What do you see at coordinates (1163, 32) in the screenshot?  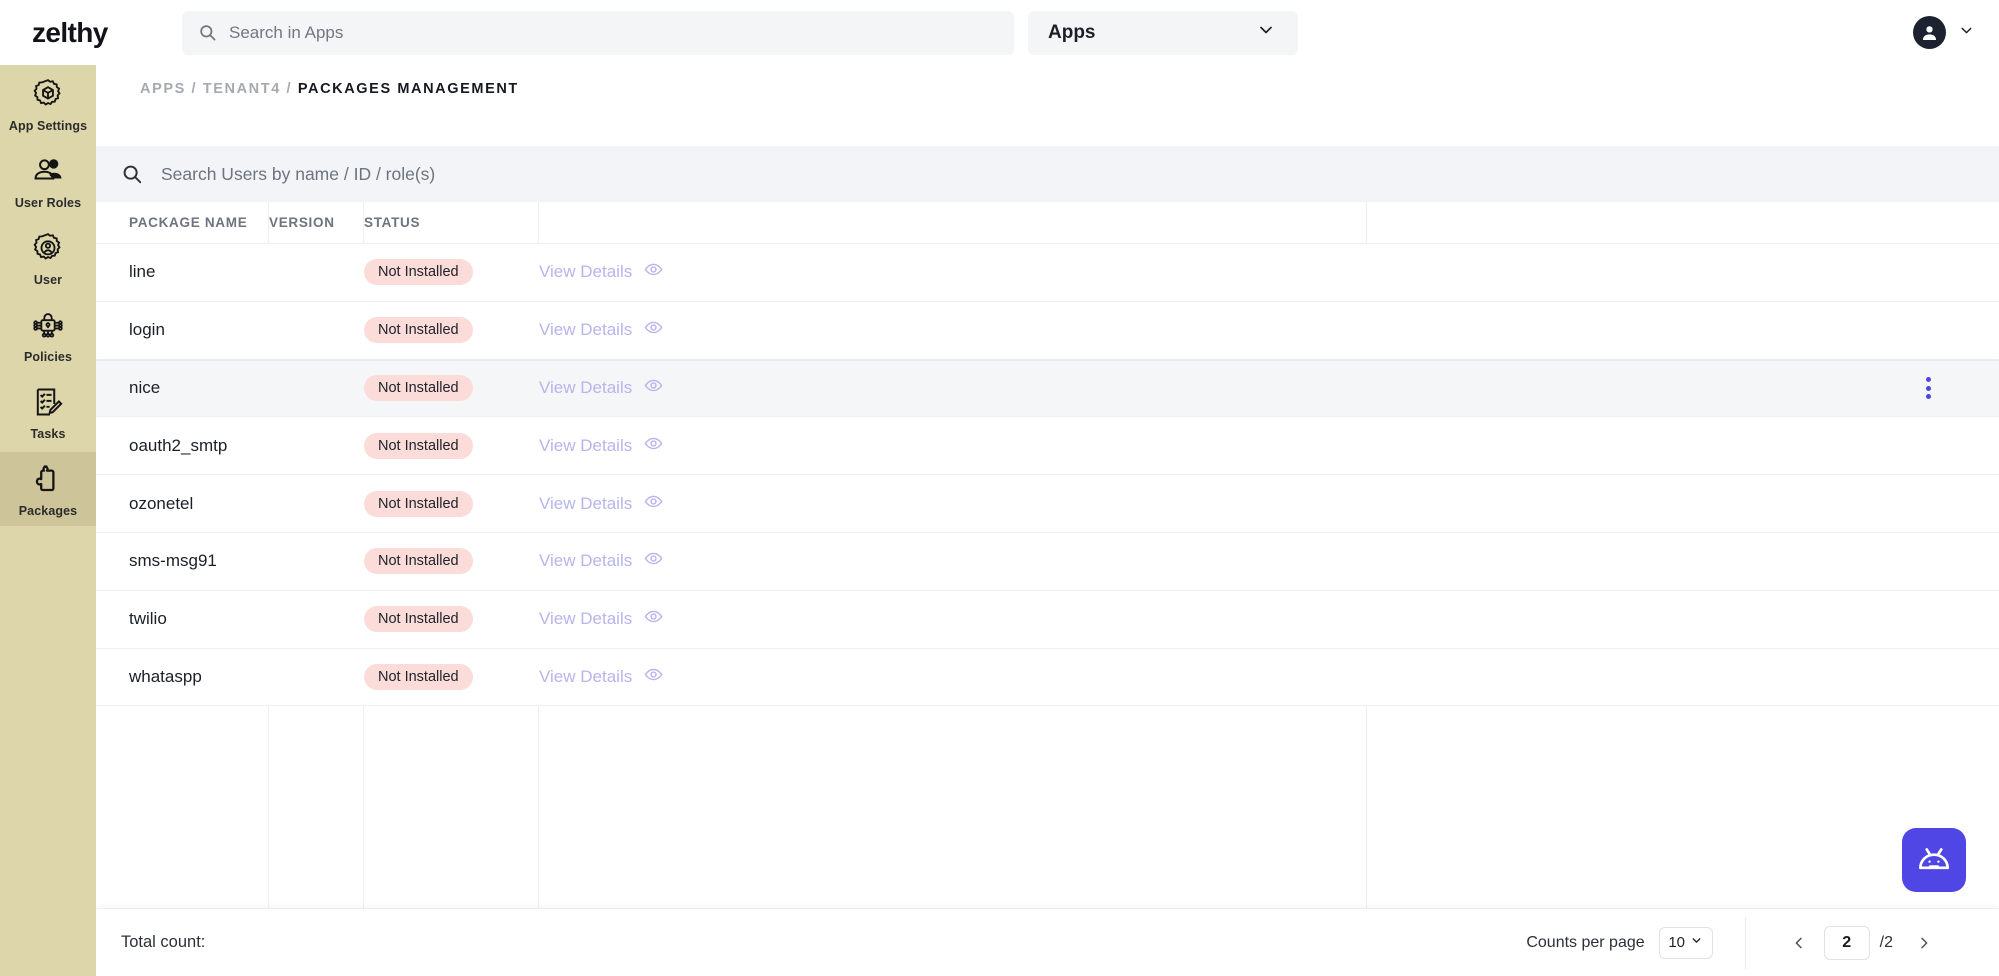 I see `apps-dropdown: Apps` at bounding box center [1163, 32].